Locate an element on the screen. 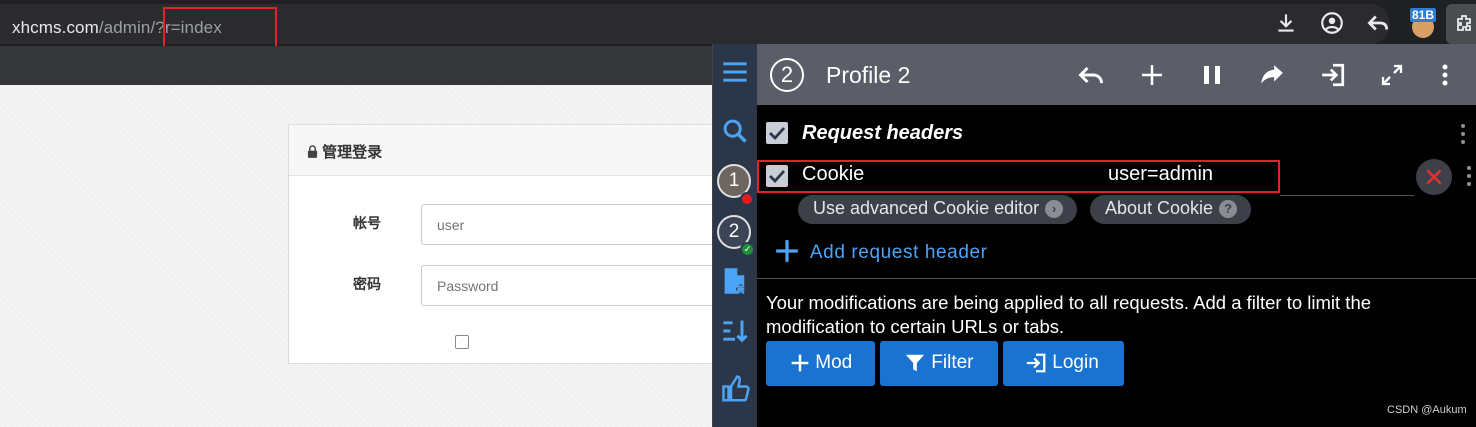 Image resolution: width=1476 pixels, height=427 pixels. add-request-header-button: Add request header is located at coordinates (881, 253).